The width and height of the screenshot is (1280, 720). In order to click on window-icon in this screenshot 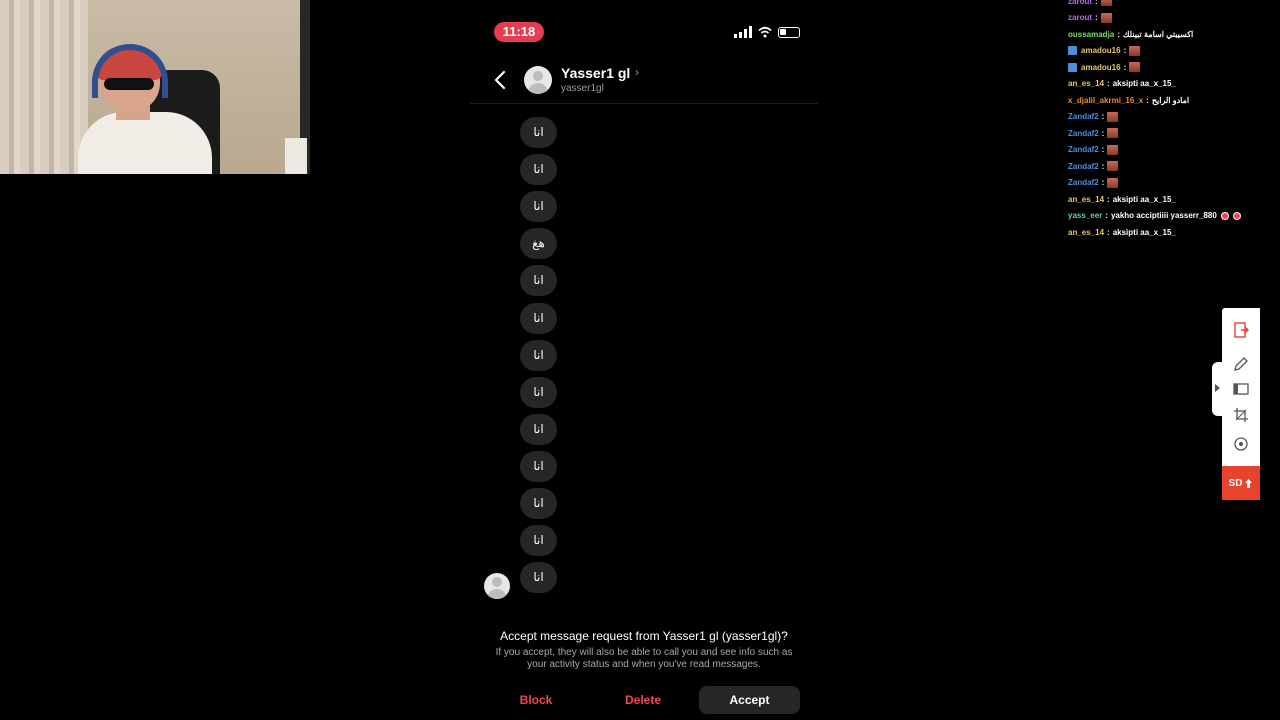, I will do `click(1241, 389)`.